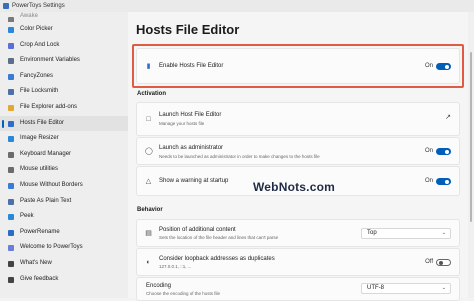  What do you see at coordinates (11, 217) in the screenshot?
I see `peek-icon` at bounding box center [11, 217].